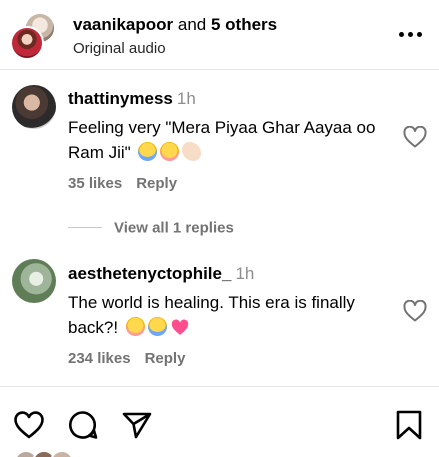  Describe the element at coordinates (95, 183) in the screenshot. I see `likes-count: 35 likes` at that location.